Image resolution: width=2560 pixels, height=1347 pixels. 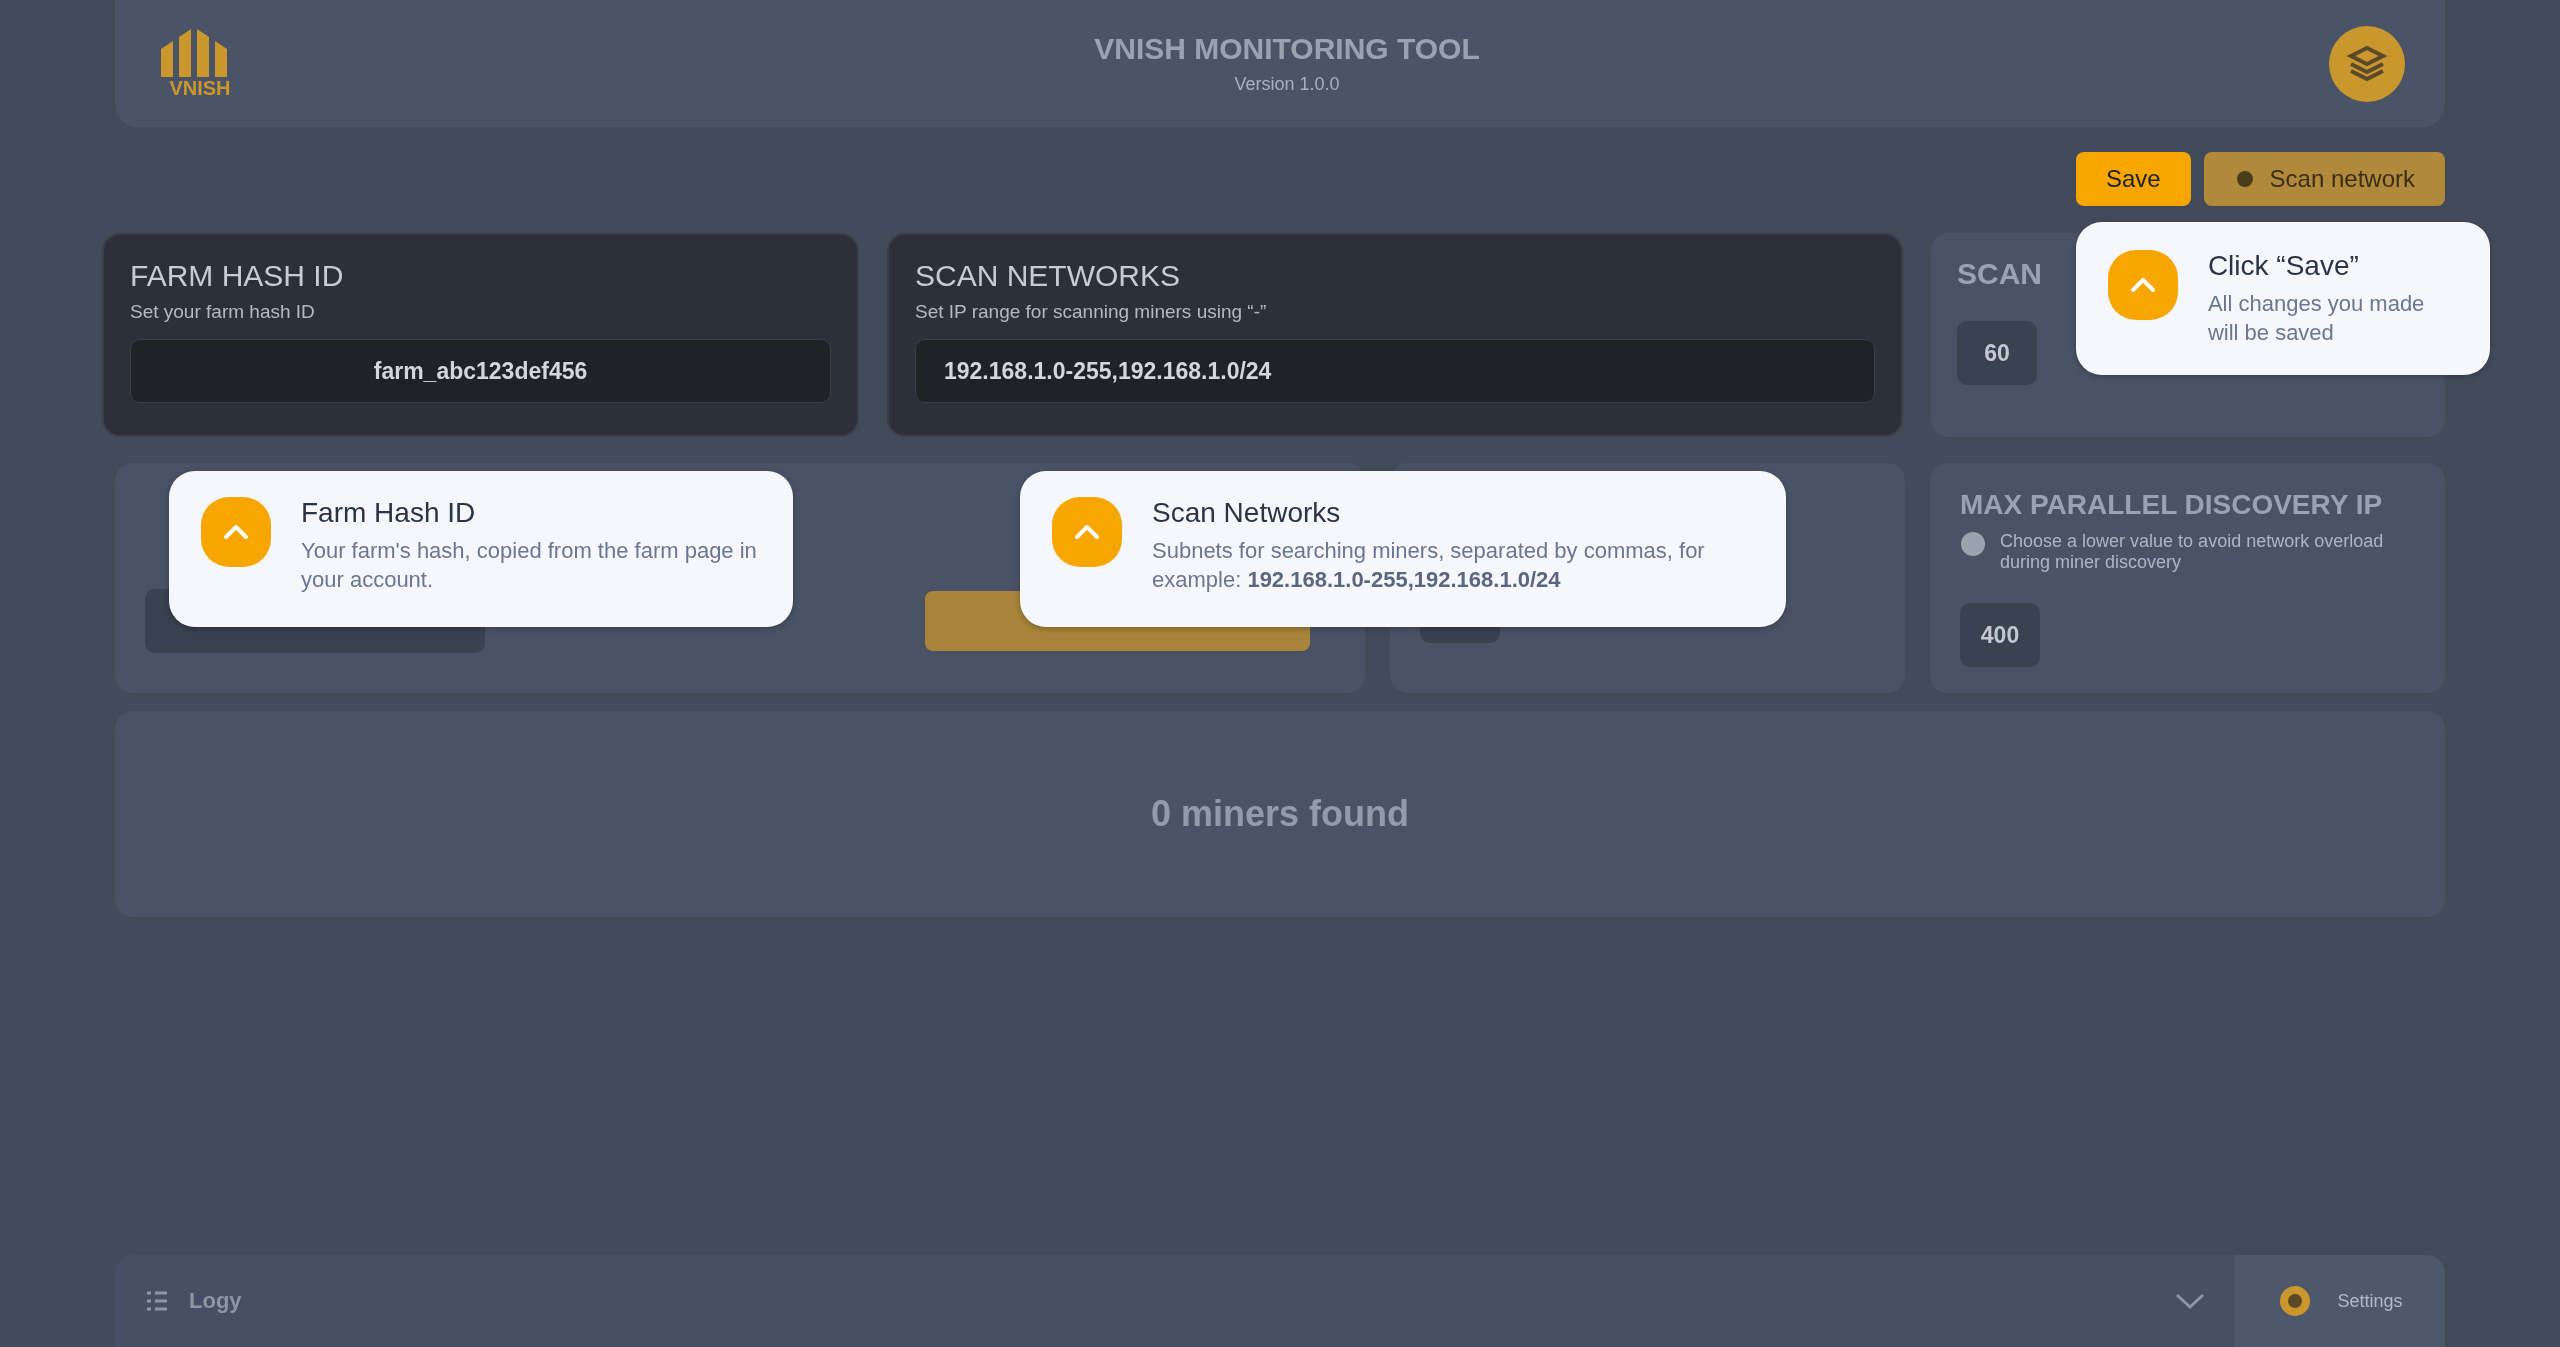 I want to click on empty-message: 0 miners found, so click(x=1280, y=814).